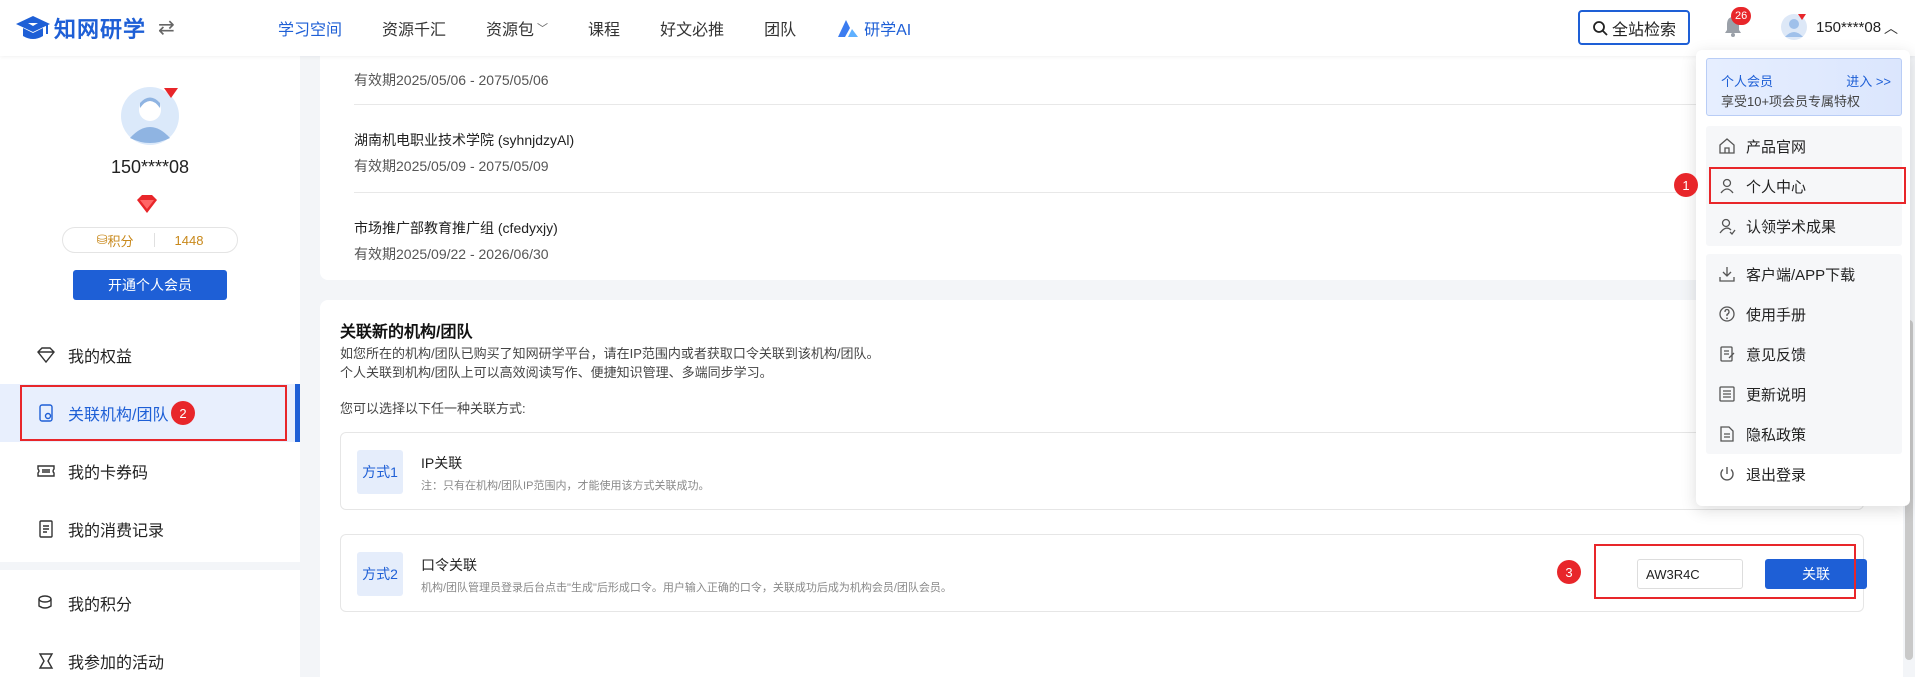 This screenshot has width=1915, height=677. What do you see at coordinates (166, 27) in the screenshot?
I see `switch-arrows-icon: ⇄` at bounding box center [166, 27].